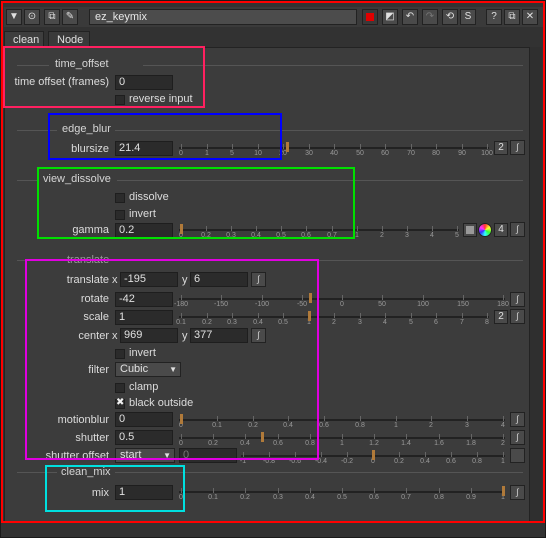 This screenshot has height=538, width=546. I want to click on clean-mix-highlight-box, so click(115, 488).